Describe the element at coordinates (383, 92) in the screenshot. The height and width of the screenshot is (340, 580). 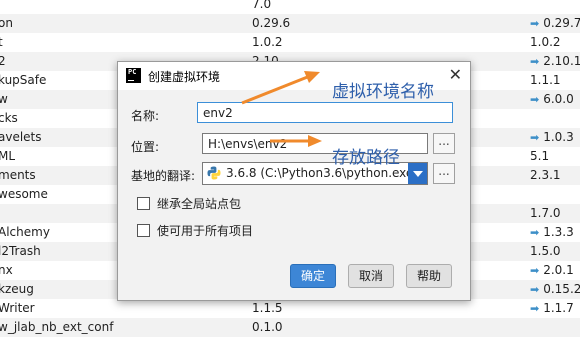
I see `annotation-env-name: 虚拟环境名称` at that location.